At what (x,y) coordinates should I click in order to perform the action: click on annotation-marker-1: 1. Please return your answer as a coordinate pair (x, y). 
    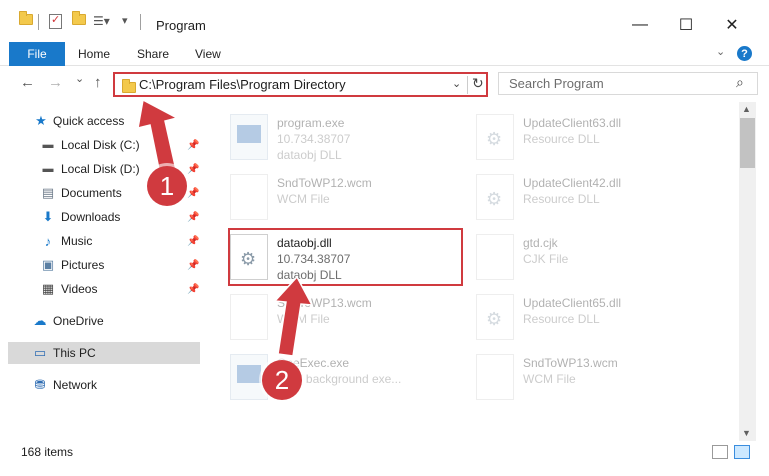
    Looking at the image, I should click on (167, 186).